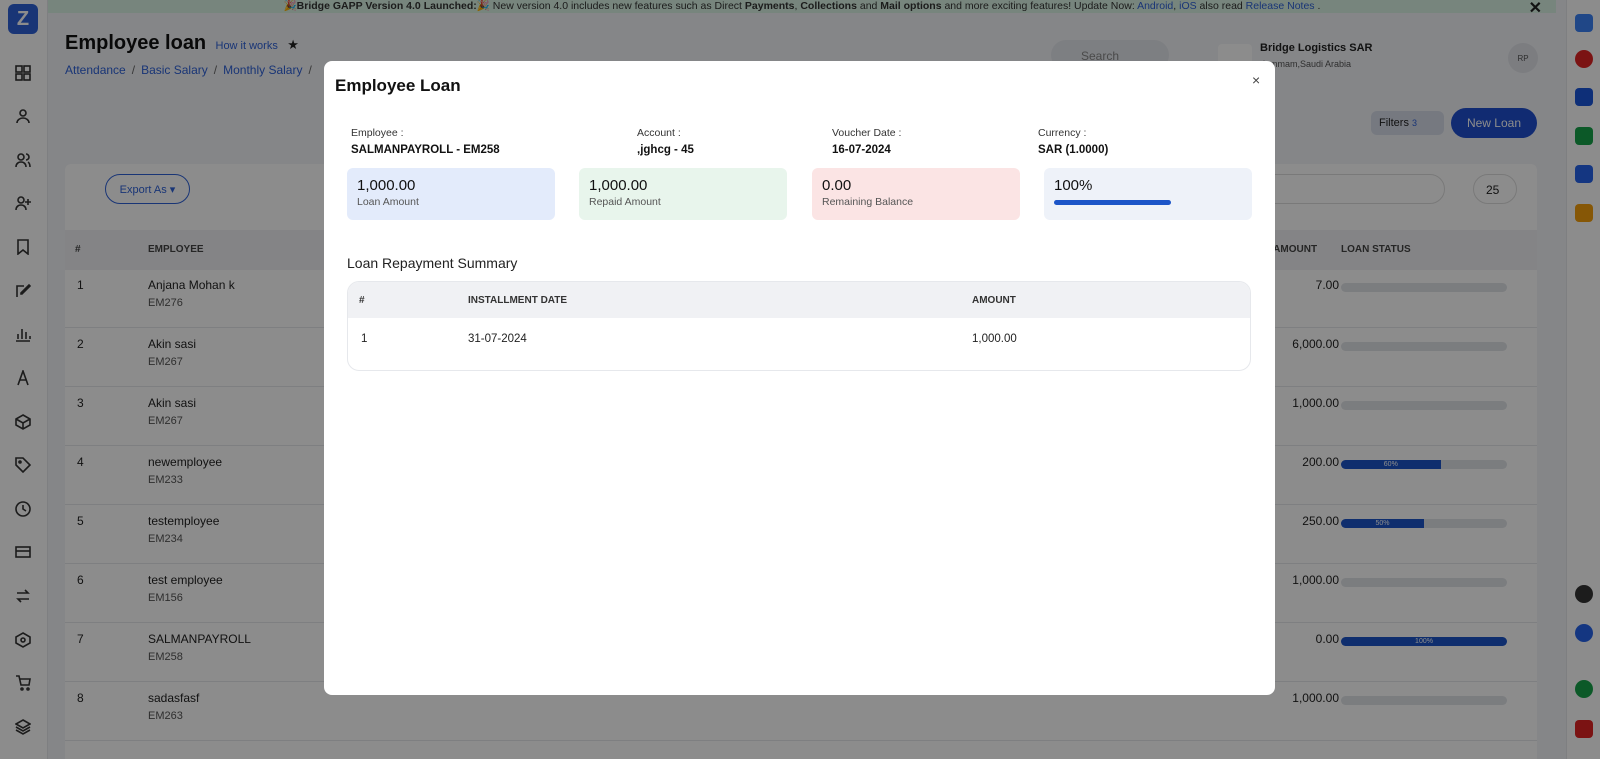 Image resolution: width=1600 pixels, height=759 pixels. I want to click on repayment-progress-bar, so click(1112, 202).